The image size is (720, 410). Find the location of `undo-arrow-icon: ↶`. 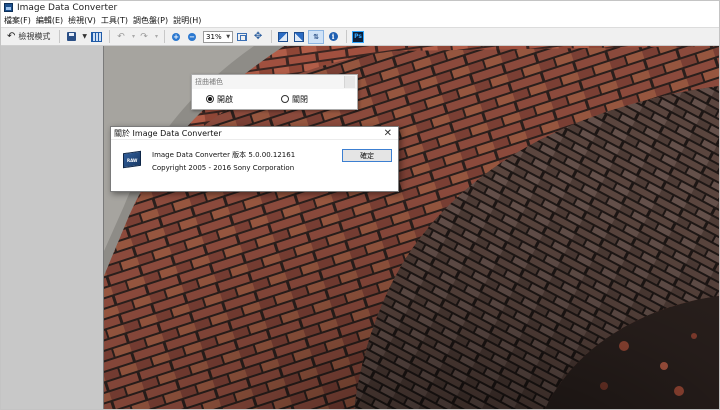

undo-arrow-icon: ↶ is located at coordinates (121, 36).